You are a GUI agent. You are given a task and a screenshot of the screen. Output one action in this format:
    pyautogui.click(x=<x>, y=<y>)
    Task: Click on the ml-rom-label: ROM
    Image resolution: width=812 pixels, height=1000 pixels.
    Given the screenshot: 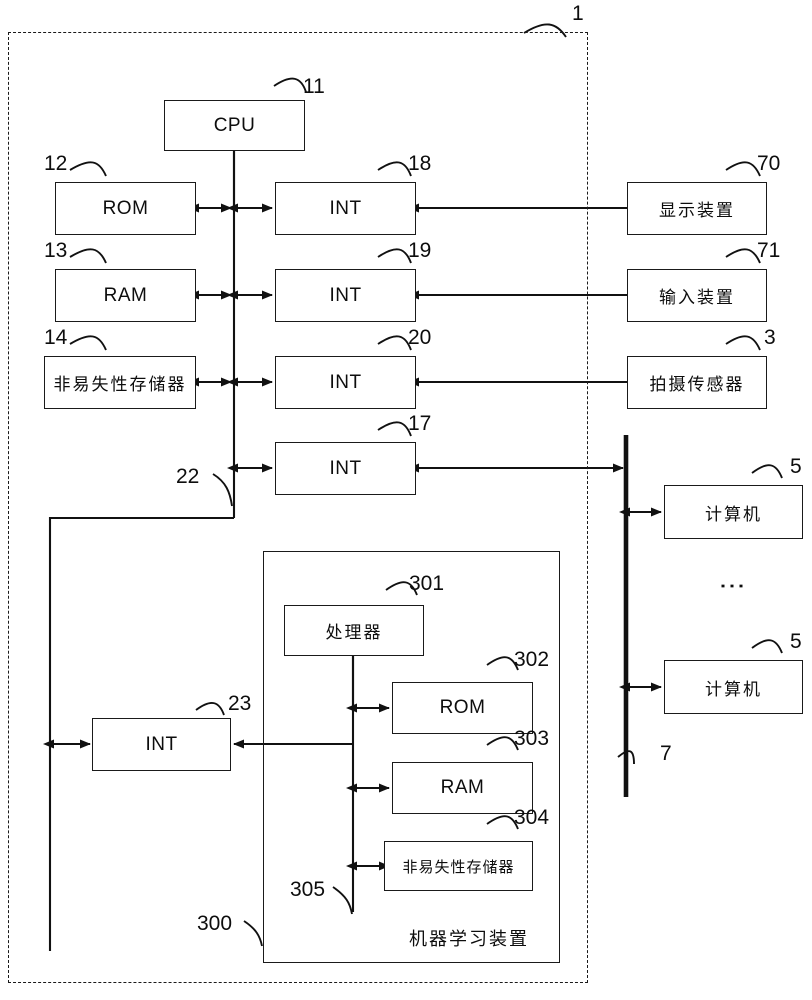 What is the action you would take?
    pyautogui.click(x=462, y=707)
    